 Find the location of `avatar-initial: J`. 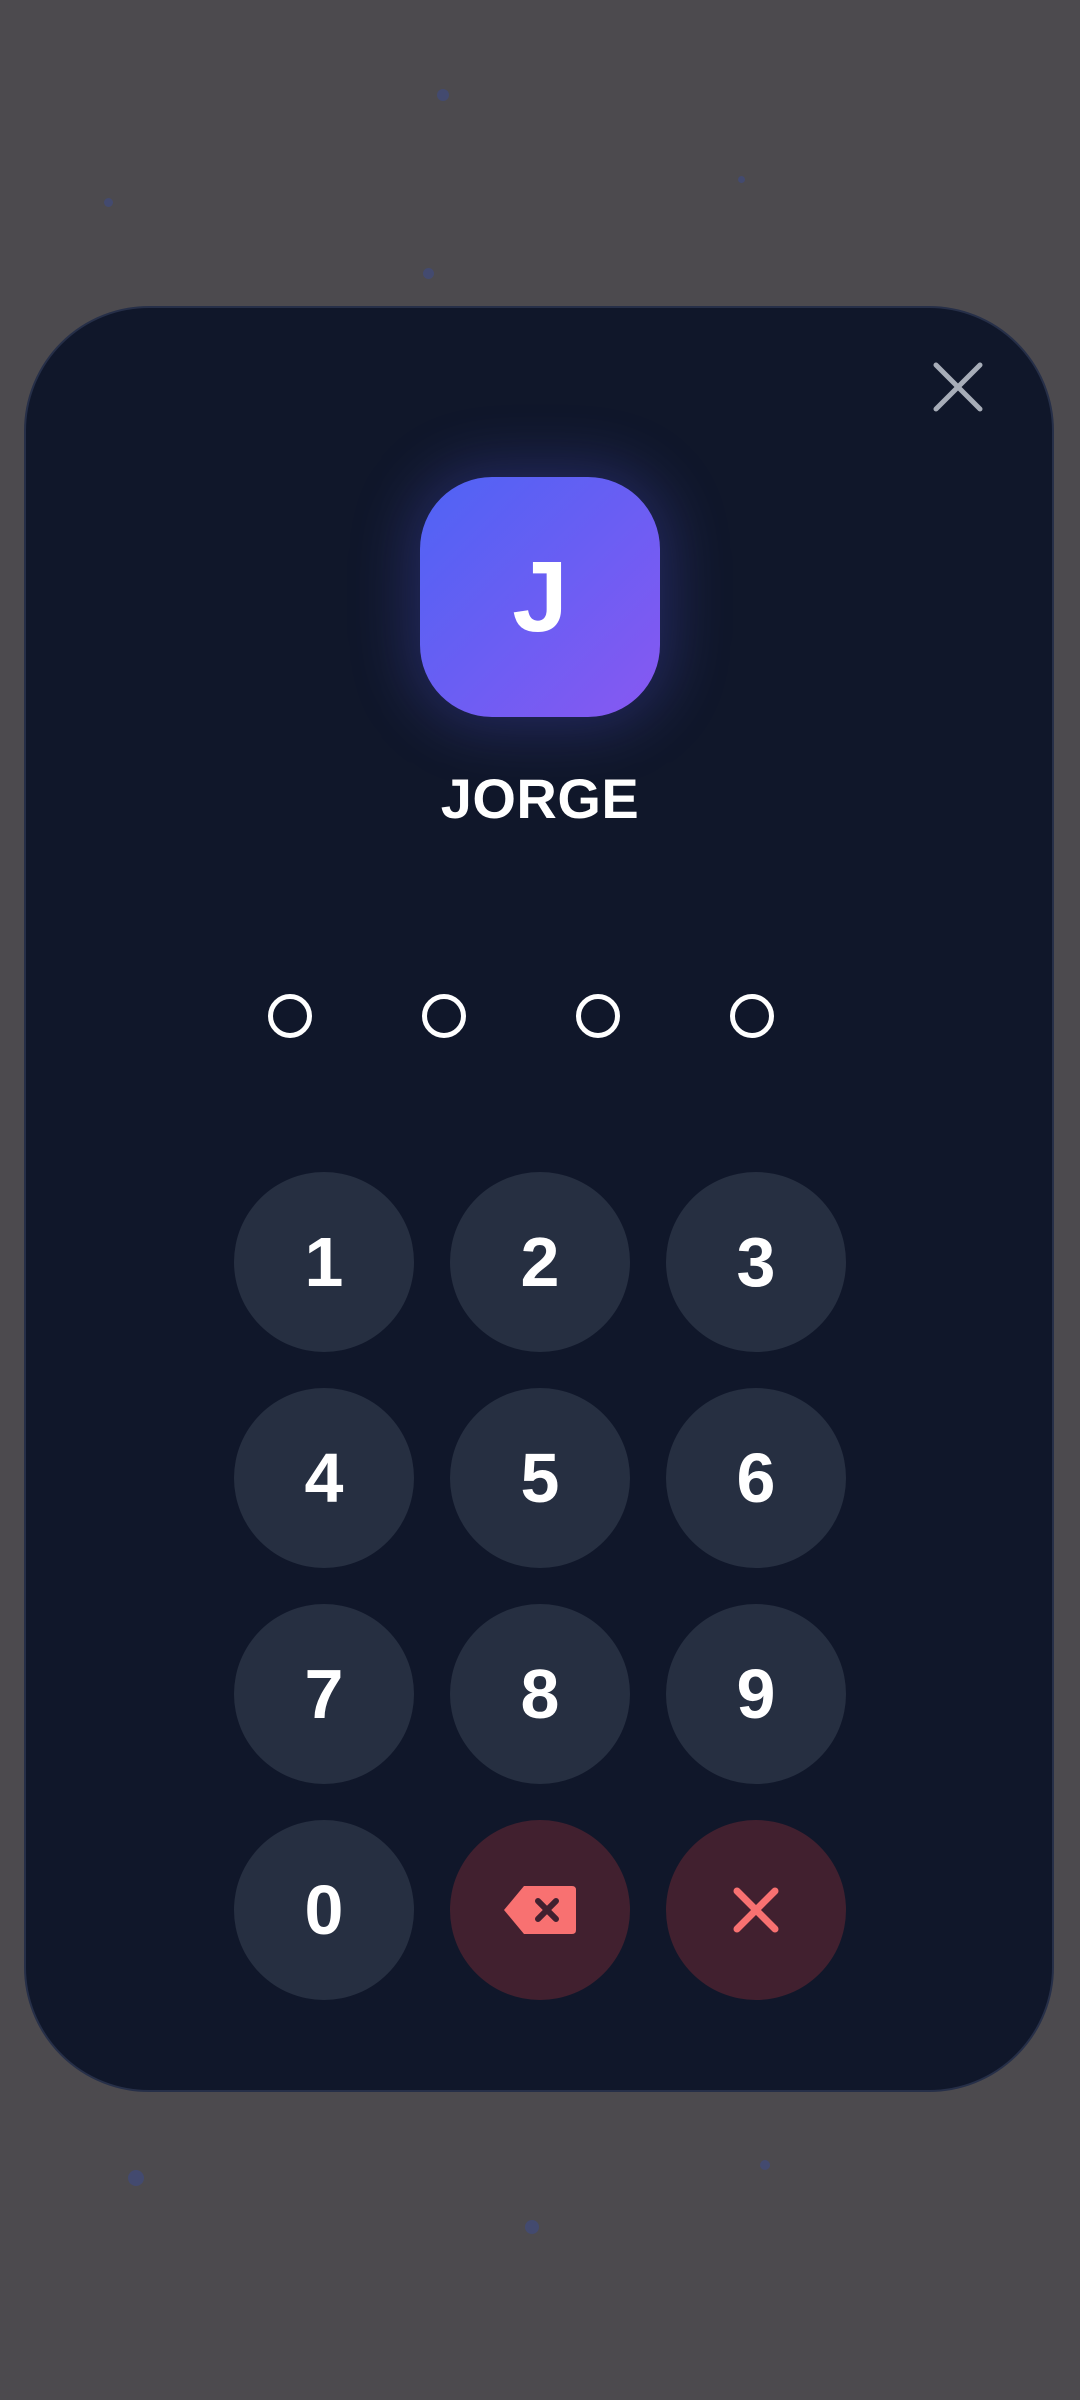

avatar-initial: J is located at coordinates (540, 596).